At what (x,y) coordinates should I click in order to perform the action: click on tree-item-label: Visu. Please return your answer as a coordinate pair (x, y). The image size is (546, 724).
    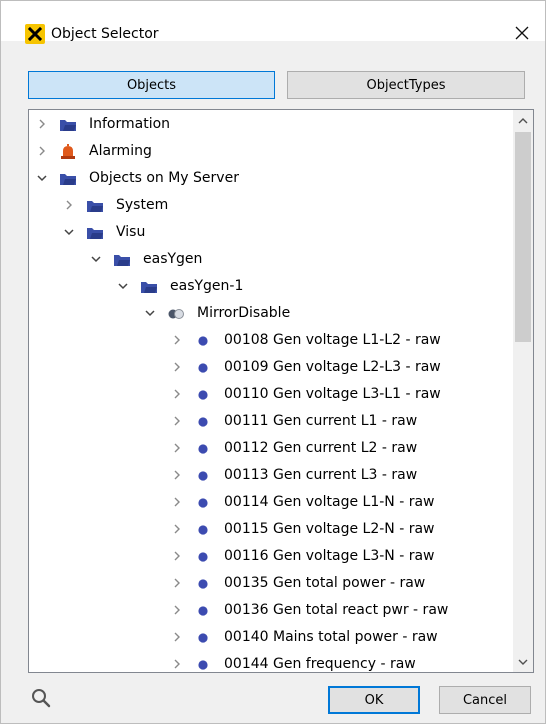
    Looking at the image, I should click on (131, 232).